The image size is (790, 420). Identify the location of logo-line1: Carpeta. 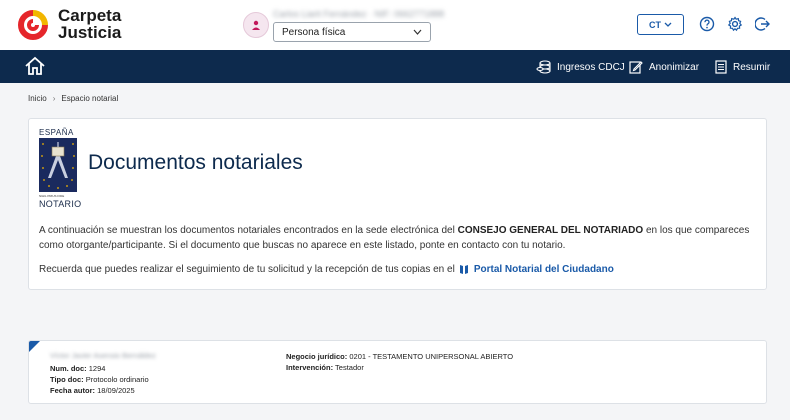
(90, 15).